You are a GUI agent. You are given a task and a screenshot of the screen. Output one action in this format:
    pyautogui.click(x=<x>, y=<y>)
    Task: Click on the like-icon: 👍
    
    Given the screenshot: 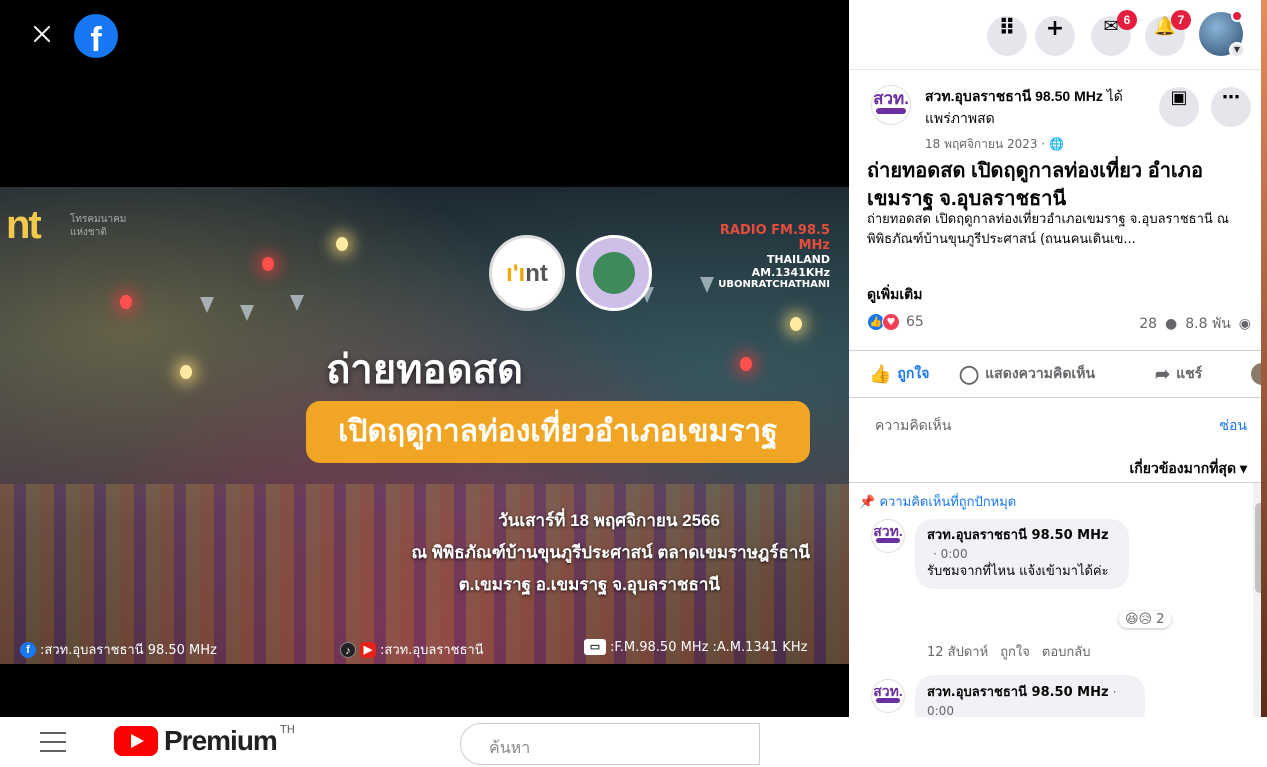 What is the action you would take?
    pyautogui.click(x=880, y=373)
    